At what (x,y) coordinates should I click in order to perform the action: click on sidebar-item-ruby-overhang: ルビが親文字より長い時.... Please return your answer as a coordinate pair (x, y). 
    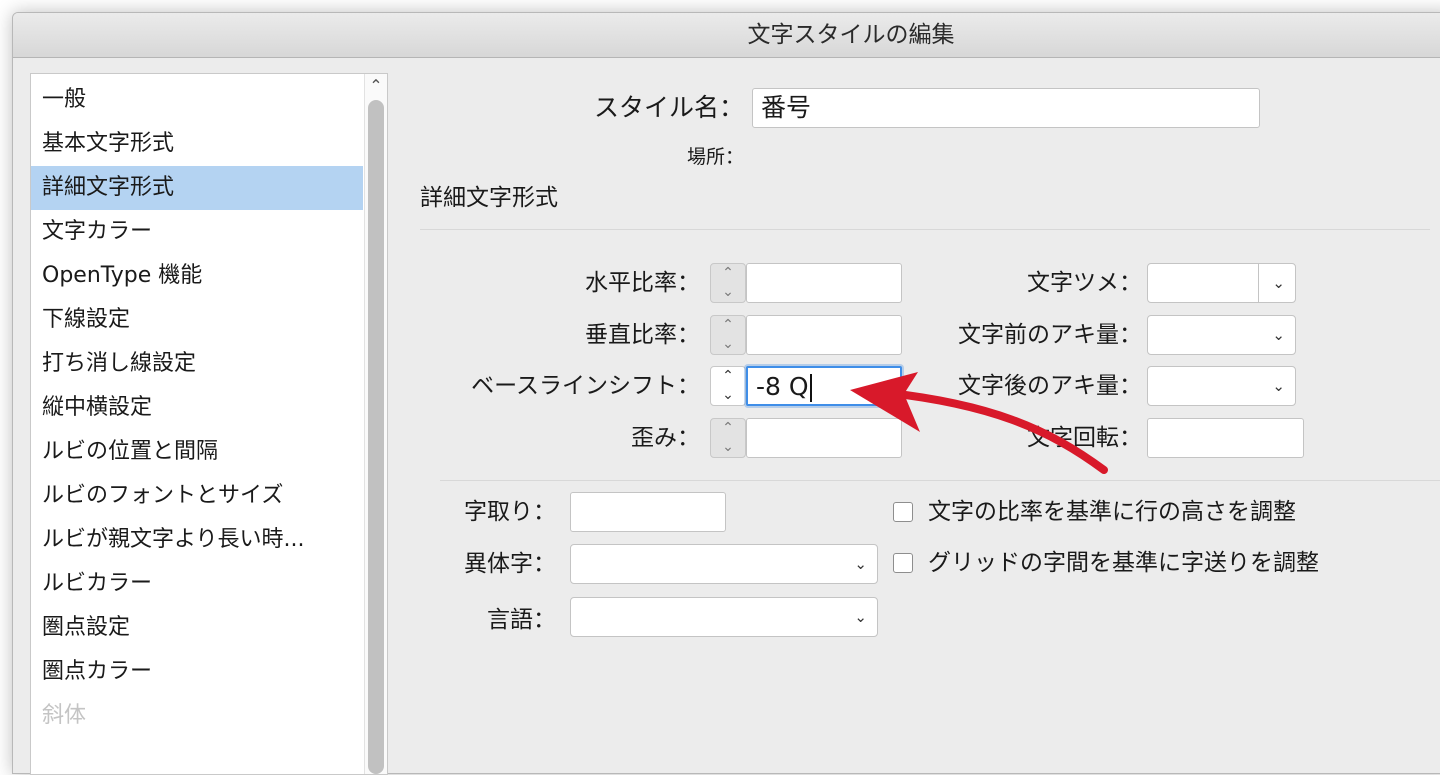
    Looking at the image, I should click on (197, 540).